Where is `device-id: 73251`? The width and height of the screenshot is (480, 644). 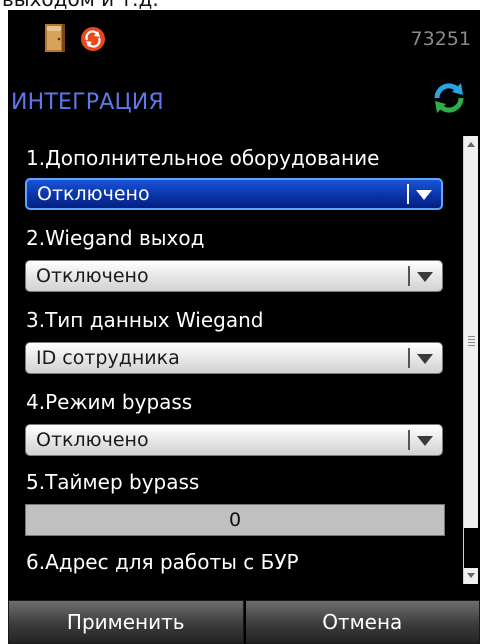 device-id: 73251 is located at coordinates (440, 39).